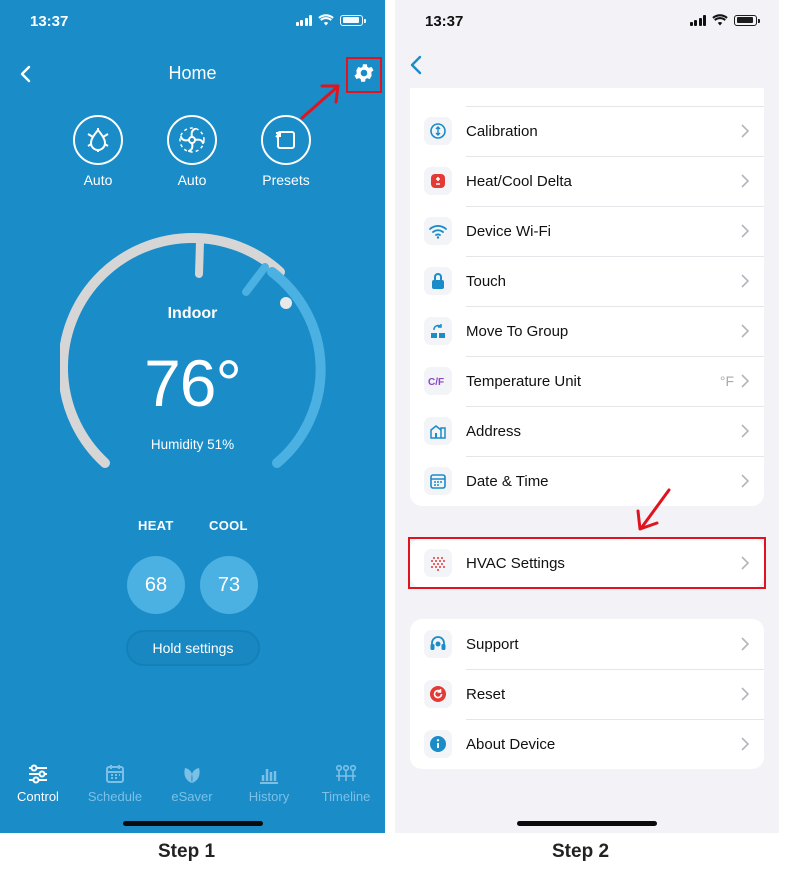 The image size is (787, 876). What do you see at coordinates (697, 20) in the screenshot?
I see `cellular-signal-icon` at bounding box center [697, 20].